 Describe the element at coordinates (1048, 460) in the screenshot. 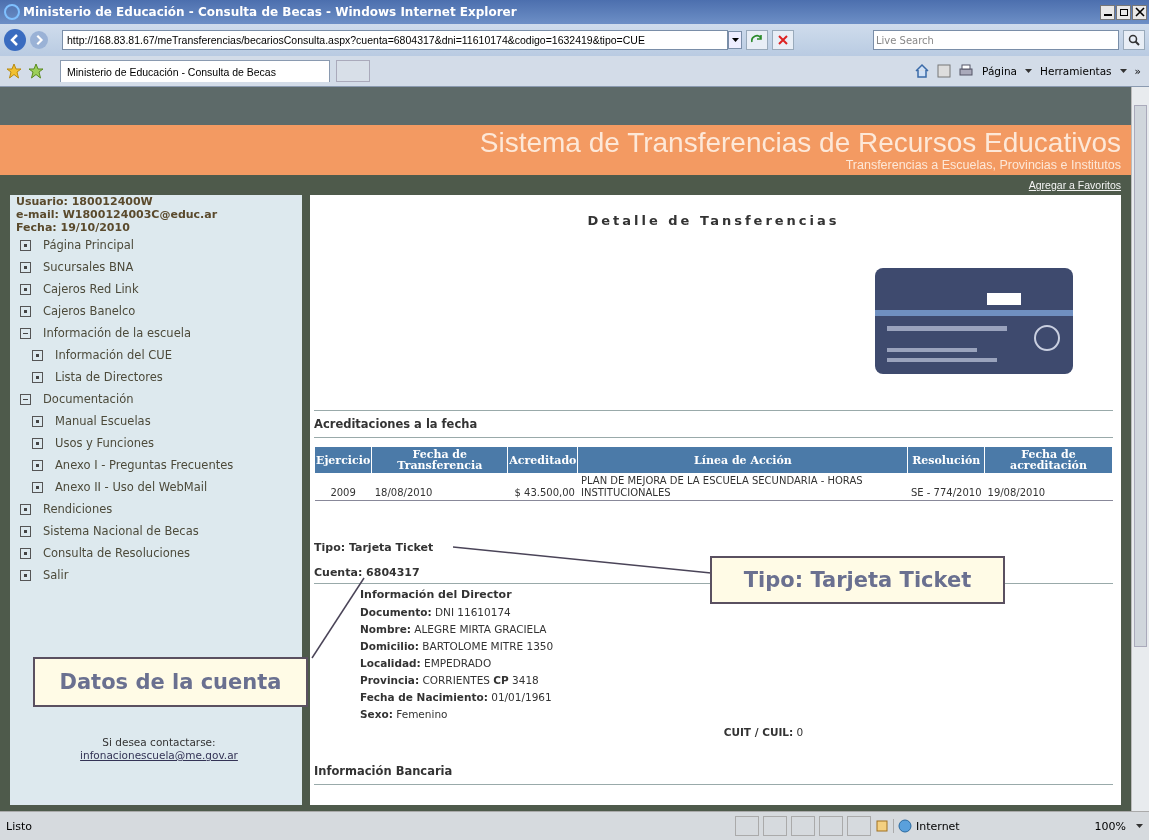

I see `column-header: Fecha de acreditación` at that location.